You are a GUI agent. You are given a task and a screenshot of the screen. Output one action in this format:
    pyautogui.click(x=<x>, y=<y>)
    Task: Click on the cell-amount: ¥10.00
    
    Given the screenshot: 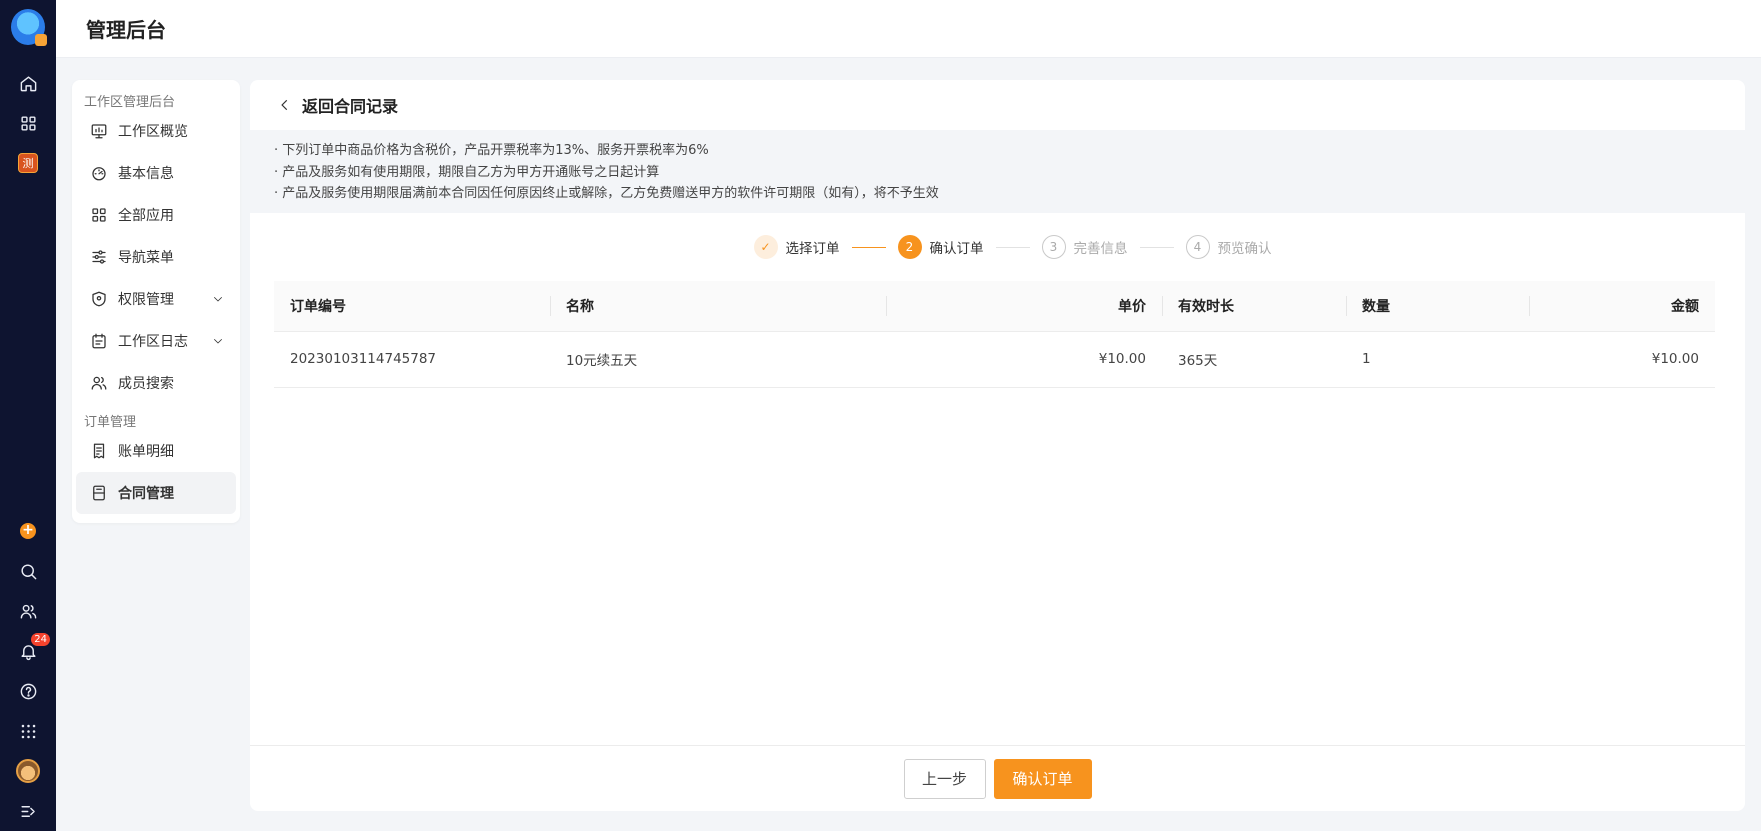 What is the action you would take?
    pyautogui.click(x=1622, y=359)
    